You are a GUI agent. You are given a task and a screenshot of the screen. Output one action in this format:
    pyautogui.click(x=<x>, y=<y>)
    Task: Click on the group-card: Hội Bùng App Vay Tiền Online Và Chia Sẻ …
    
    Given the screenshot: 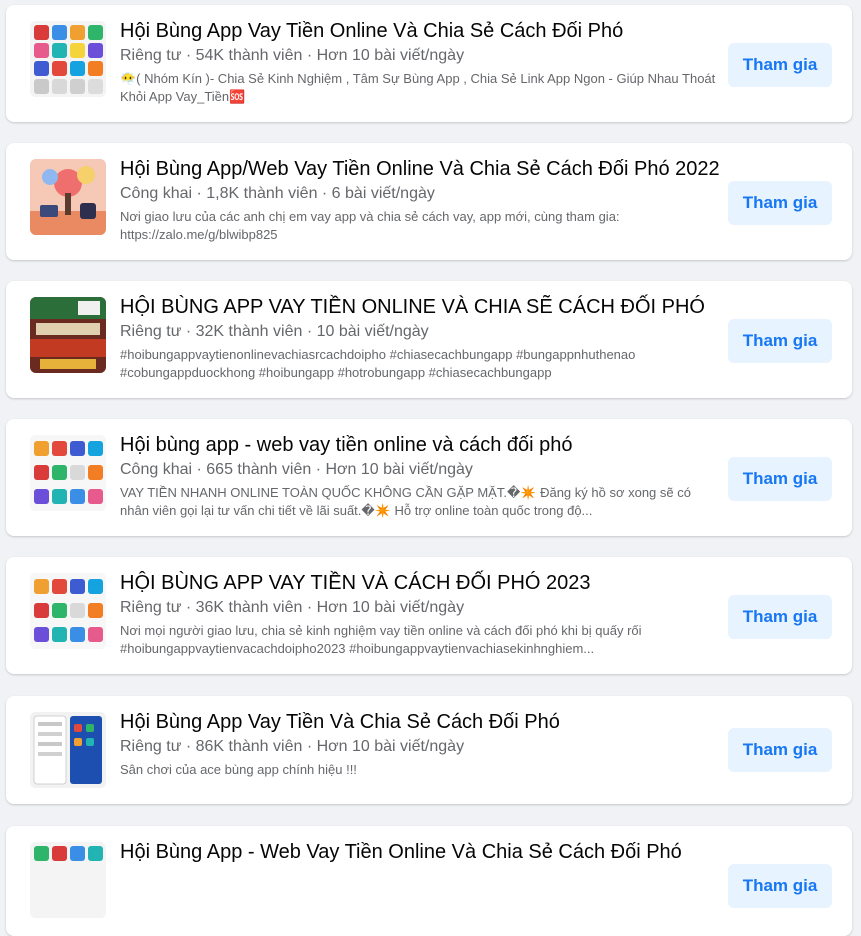 What is the action you would take?
    pyautogui.click(x=429, y=63)
    